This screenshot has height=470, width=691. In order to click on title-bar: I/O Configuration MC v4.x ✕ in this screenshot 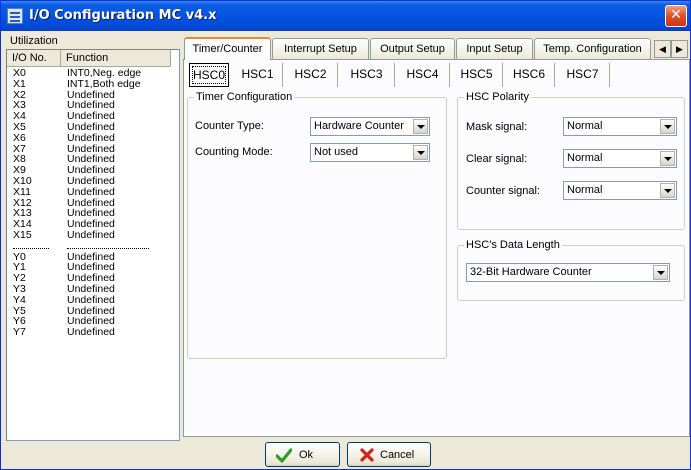, I will do `click(345, 16)`.